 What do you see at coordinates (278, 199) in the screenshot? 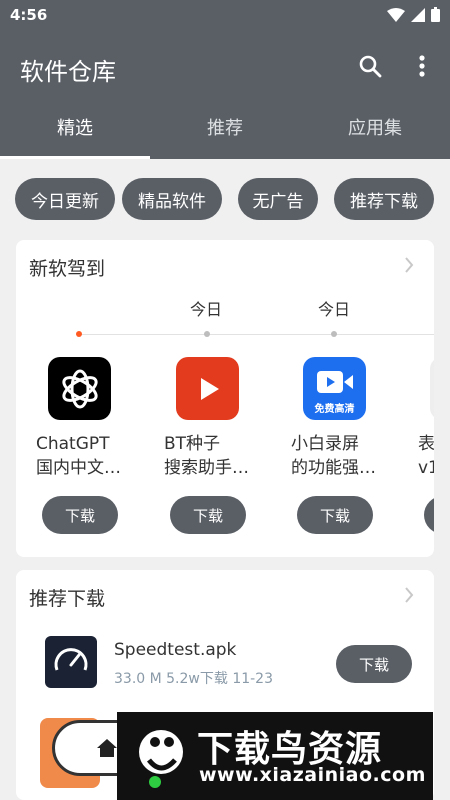
I see `chip-no-ads: 无广告` at bounding box center [278, 199].